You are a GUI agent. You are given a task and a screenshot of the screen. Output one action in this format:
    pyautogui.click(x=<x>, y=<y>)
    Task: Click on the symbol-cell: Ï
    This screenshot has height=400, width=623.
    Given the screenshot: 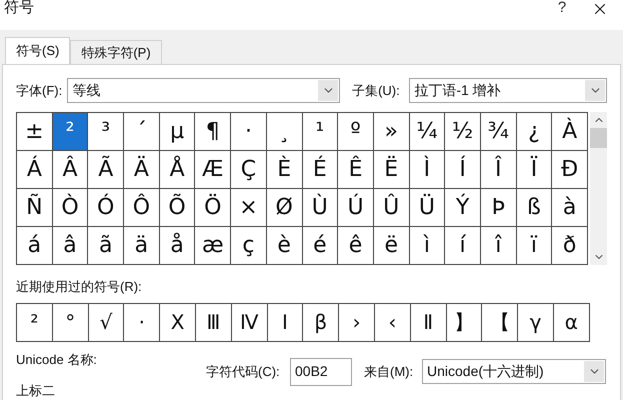 What is the action you would take?
    pyautogui.click(x=534, y=170)
    